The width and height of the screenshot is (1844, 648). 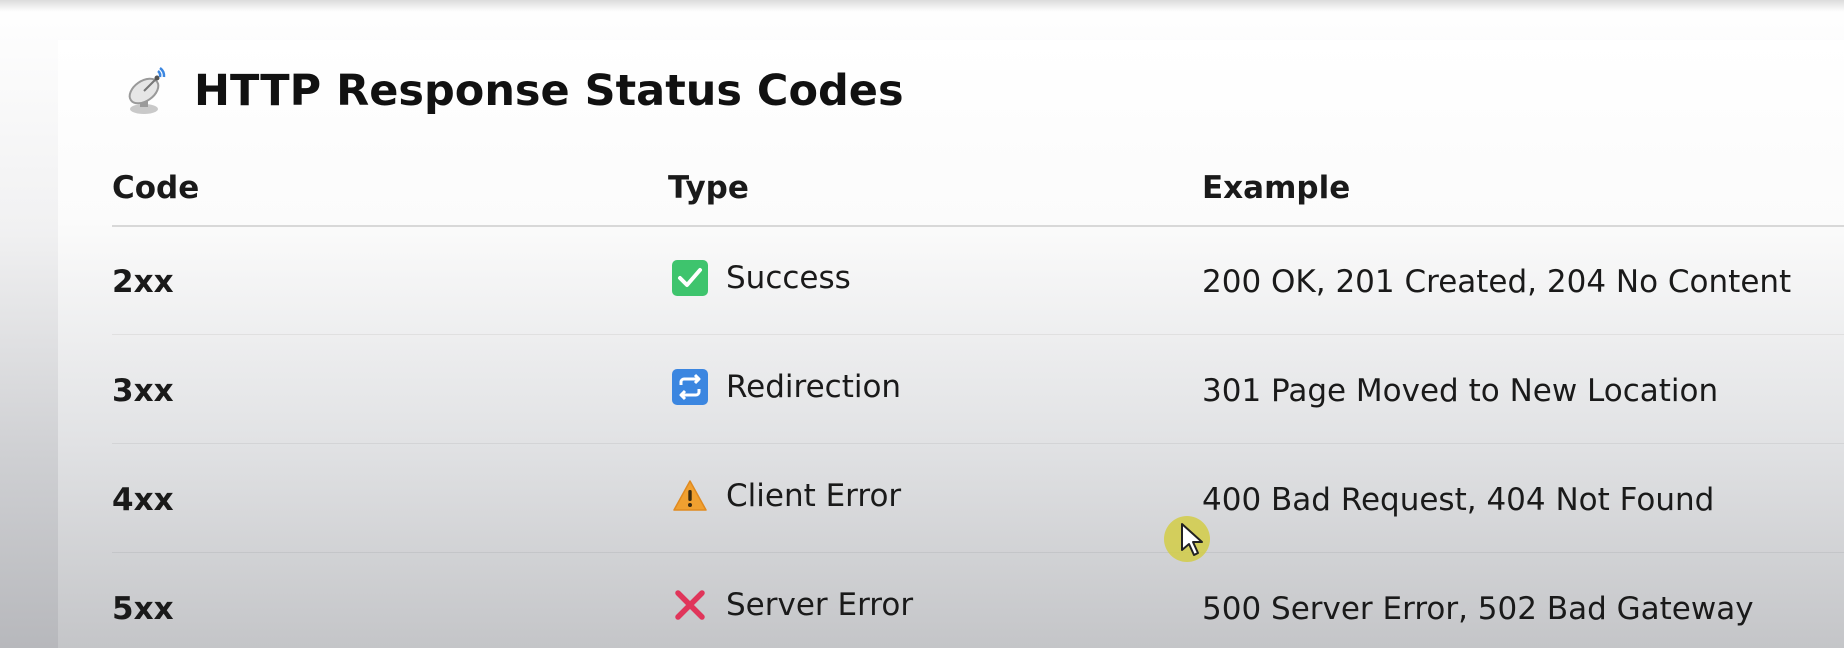 What do you see at coordinates (143, 391) in the screenshot?
I see `row-code: 3xx` at bounding box center [143, 391].